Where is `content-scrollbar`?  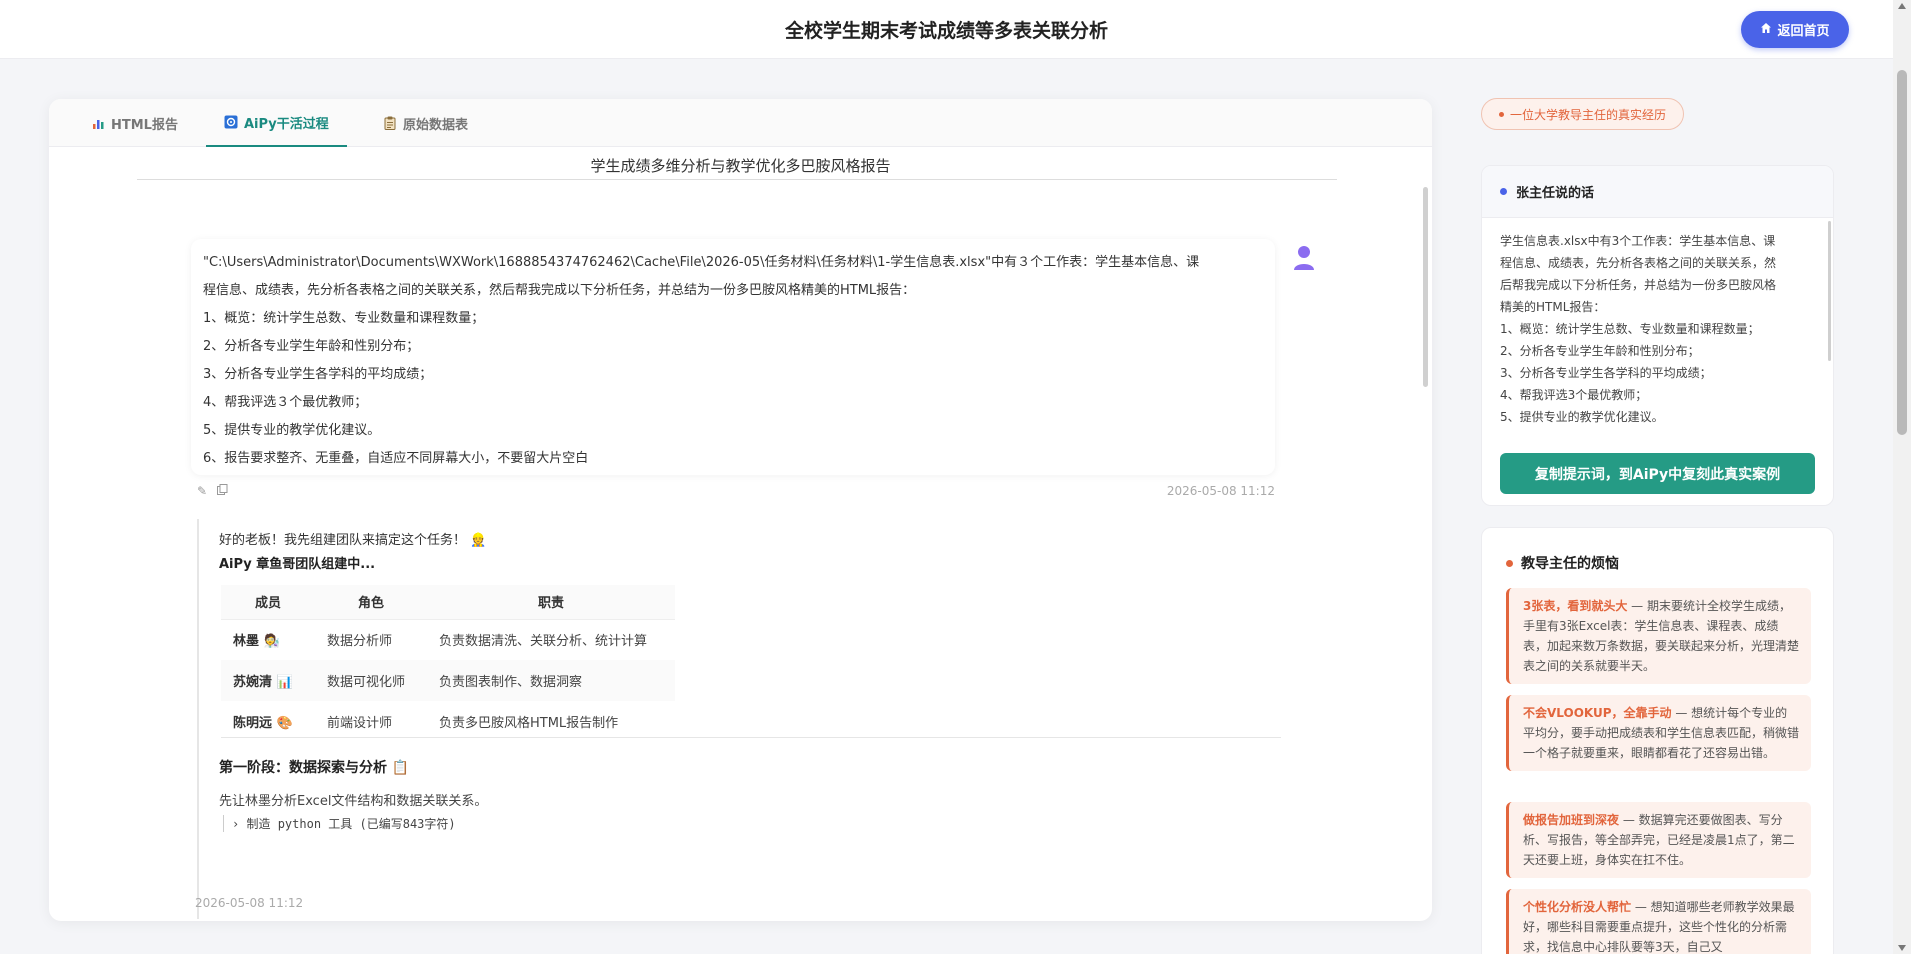 content-scrollbar is located at coordinates (1425, 287).